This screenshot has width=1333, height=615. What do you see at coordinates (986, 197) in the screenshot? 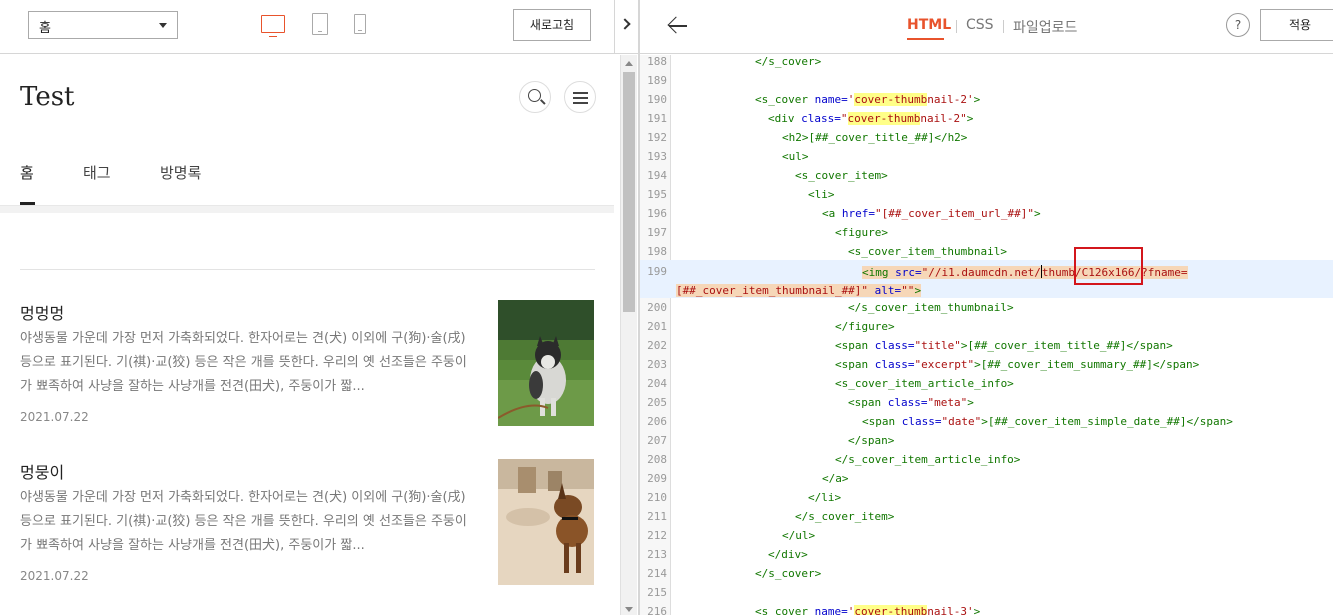
I see `code-line: 195 <li>` at bounding box center [986, 197].